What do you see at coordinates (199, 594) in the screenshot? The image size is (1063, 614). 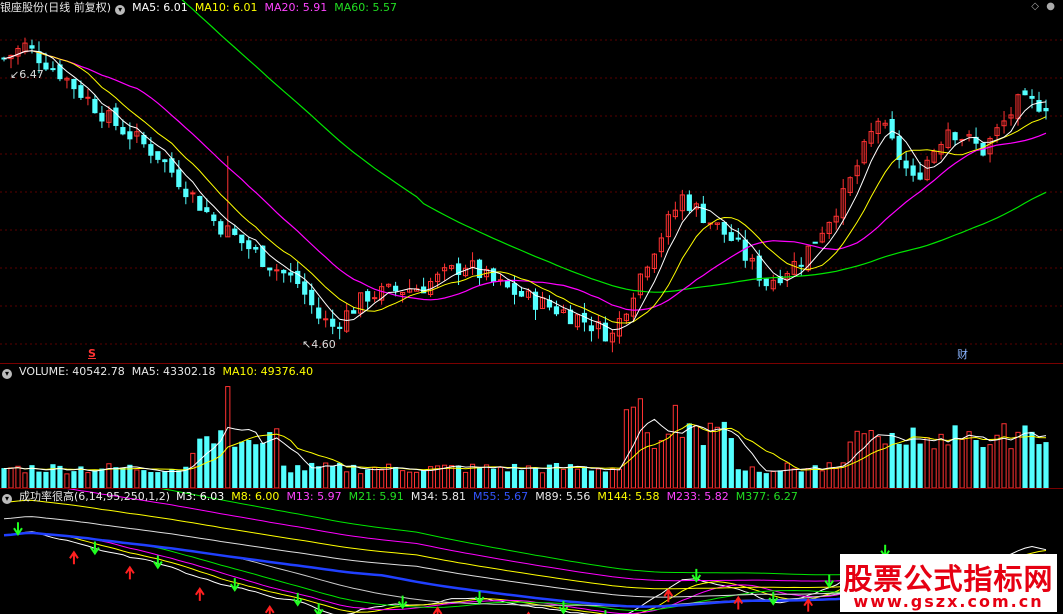 I see `buy-arrow-icon` at bounding box center [199, 594].